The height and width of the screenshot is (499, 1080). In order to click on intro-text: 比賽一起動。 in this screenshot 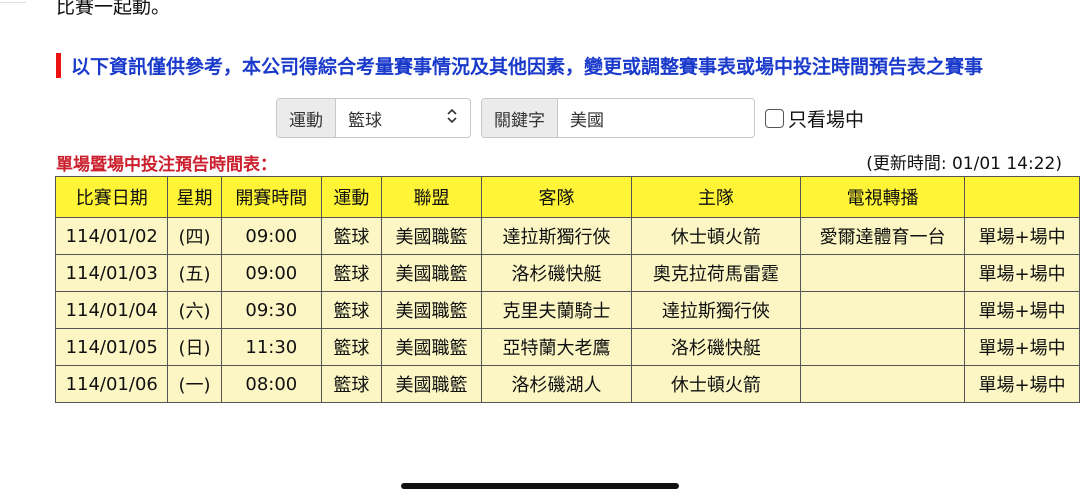, I will do `click(113, 9)`.